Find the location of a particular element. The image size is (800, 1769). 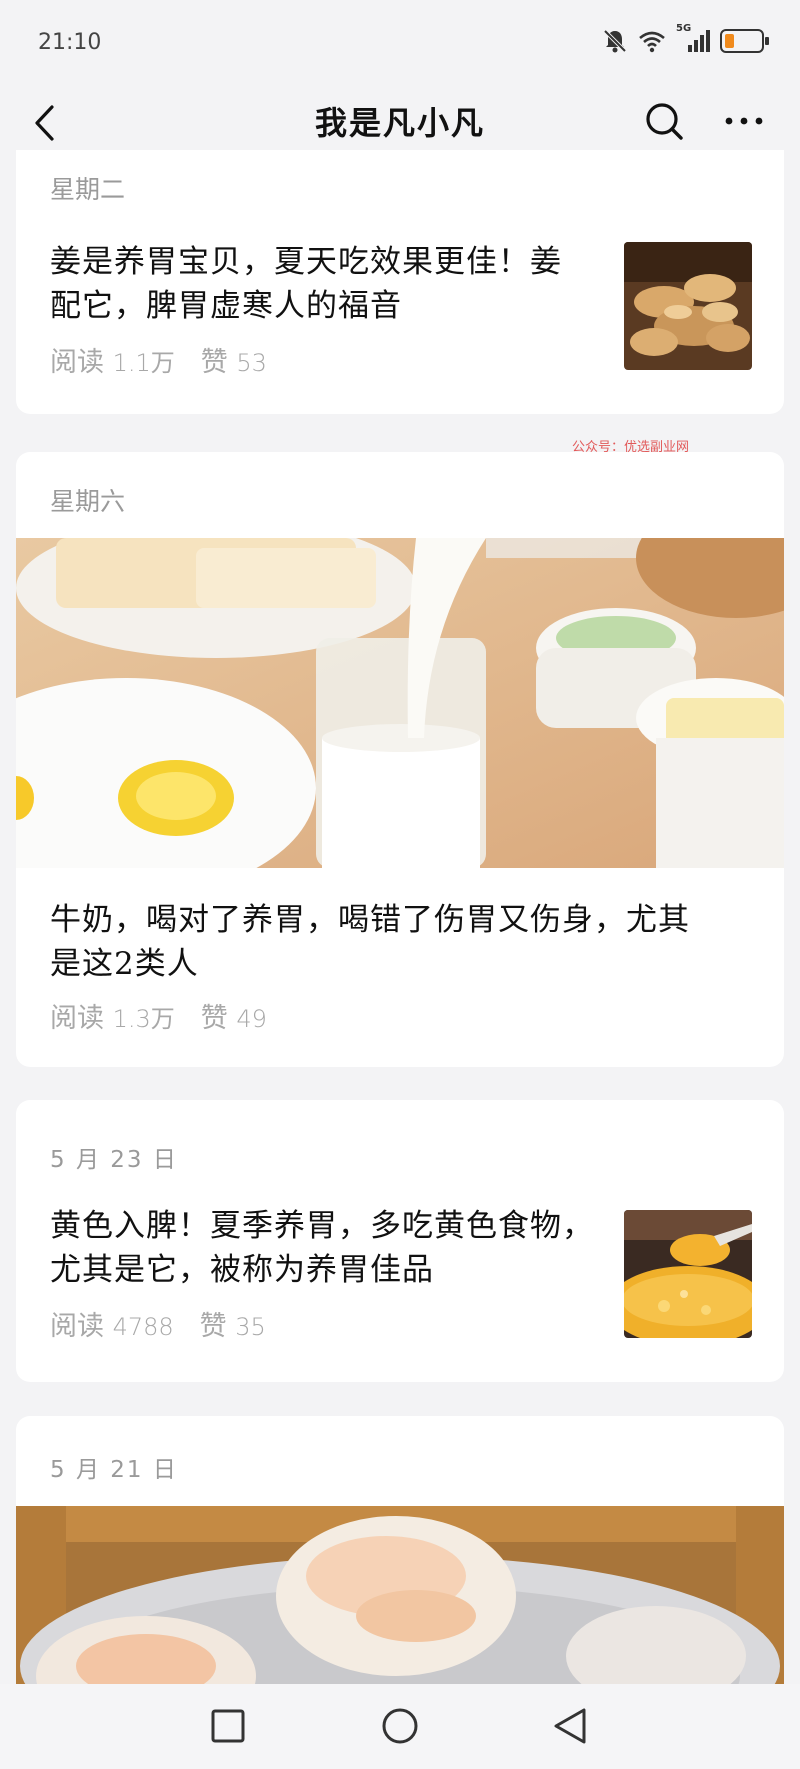

article-date: 5 月 21 日 is located at coordinates (114, 1470).